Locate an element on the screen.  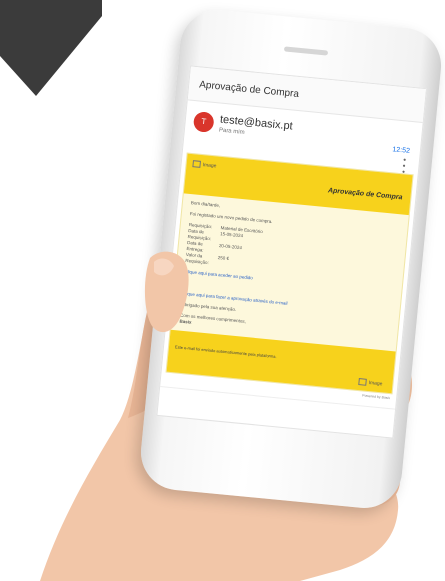
footer-logo-placeholder: Image is located at coordinates (370, 382).